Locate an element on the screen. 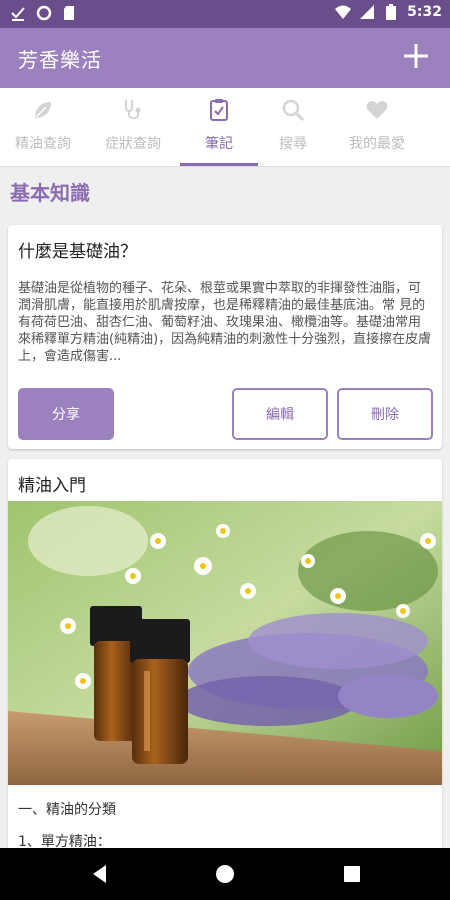  delete-button: 刪除 is located at coordinates (385, 414).